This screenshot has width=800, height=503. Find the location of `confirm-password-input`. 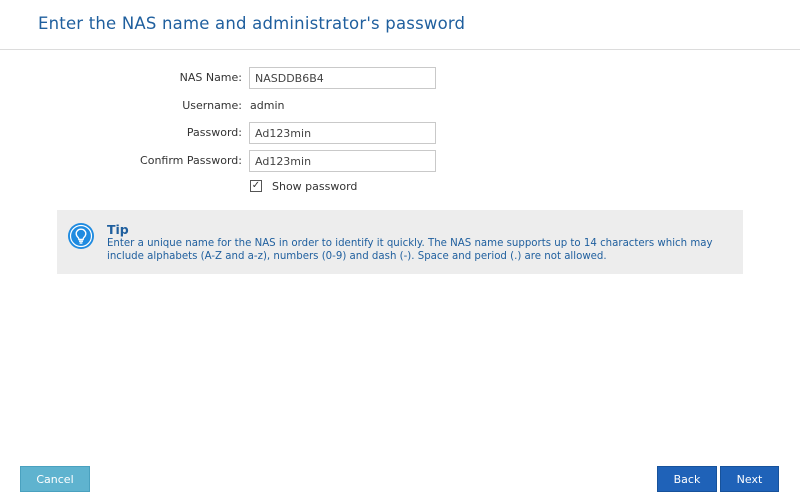

confirm-password-input is located at coordinates (342, 161).